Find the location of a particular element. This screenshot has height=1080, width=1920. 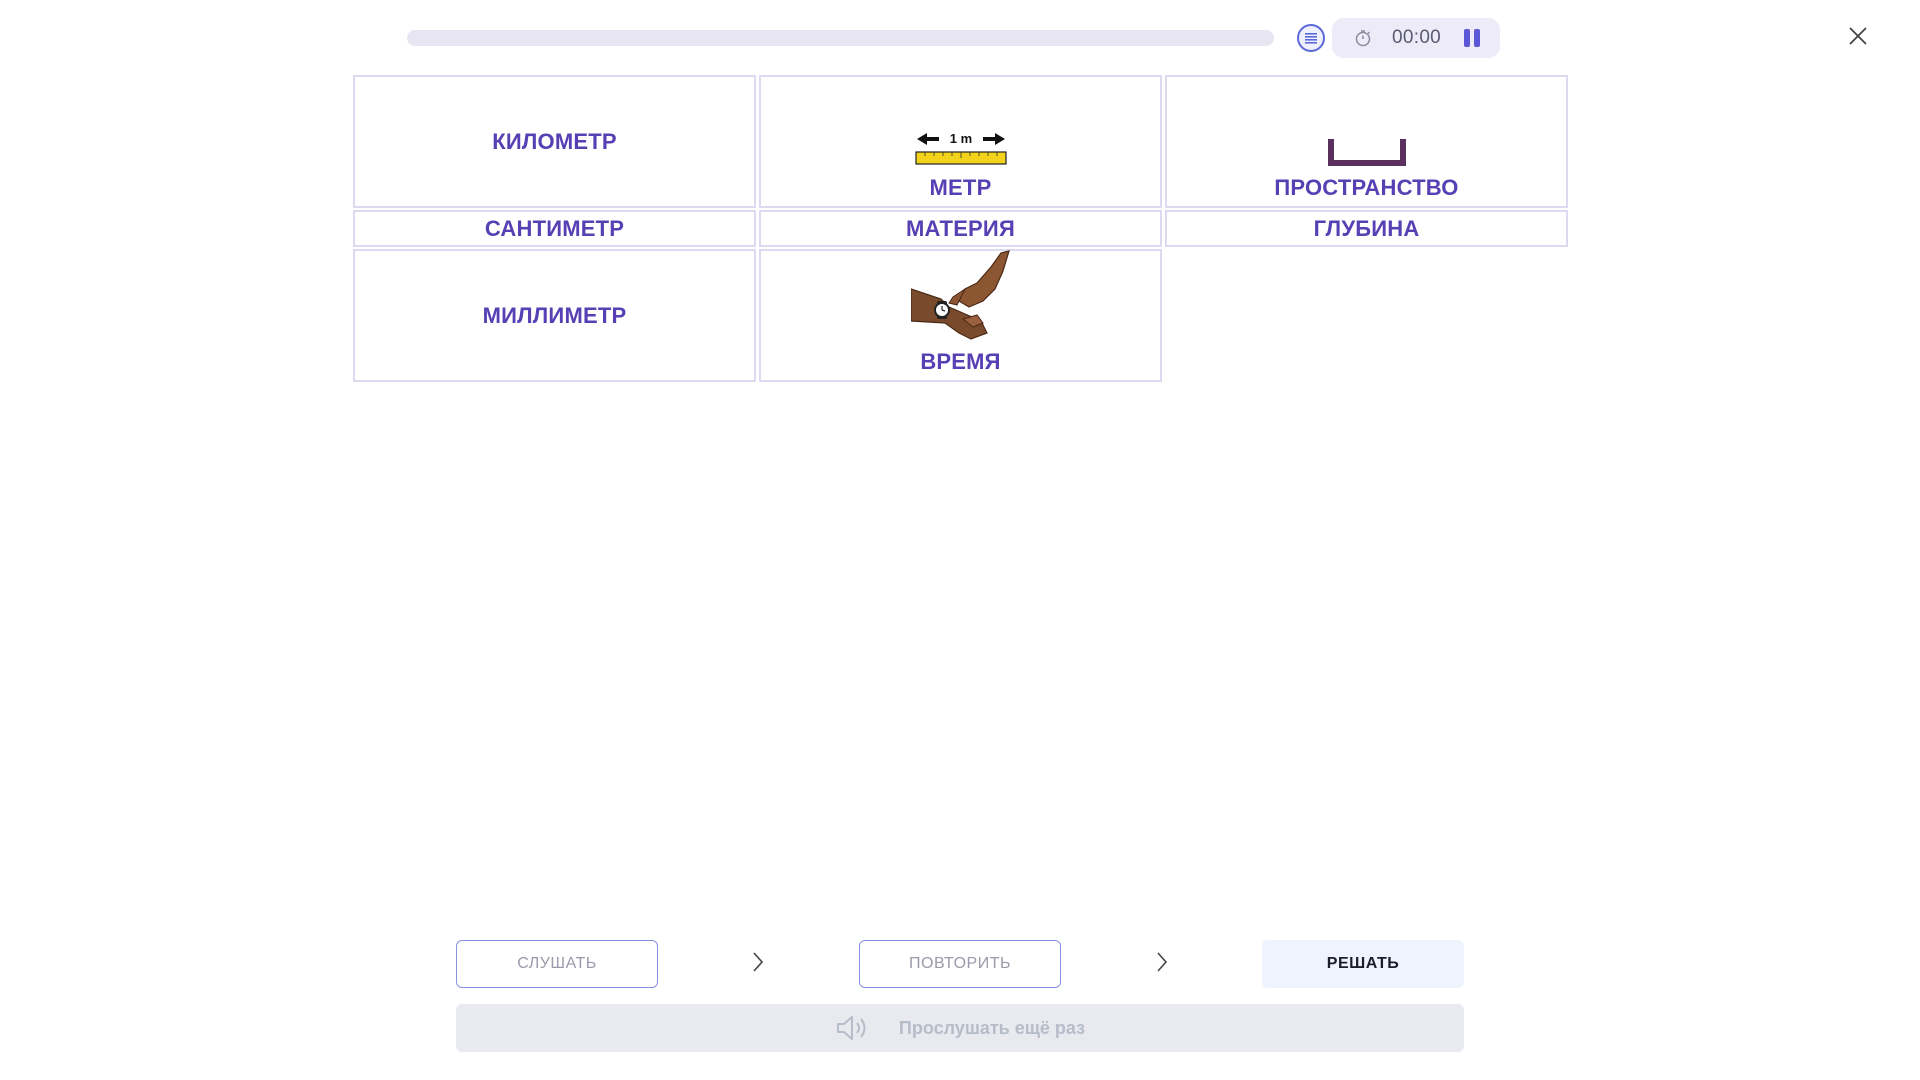

replay-button: Прослушать ещё раз is located at coordinates (960, 1028).